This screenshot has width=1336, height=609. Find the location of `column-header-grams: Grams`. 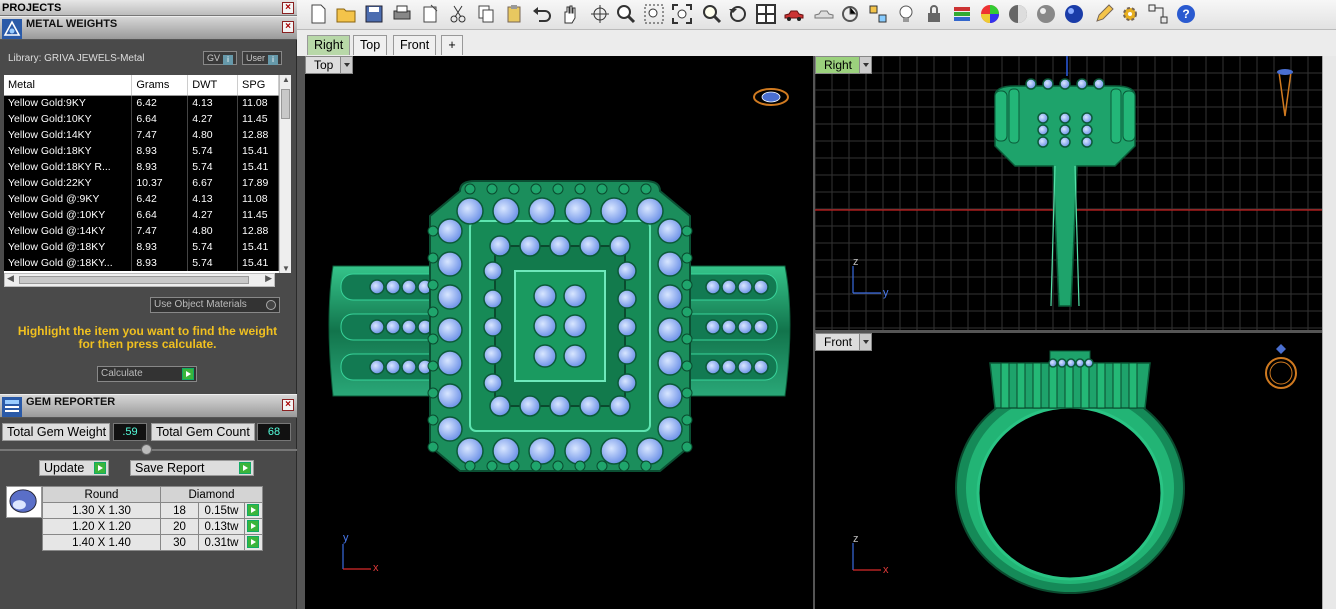

column-header-grams: Grams is located at coordinates (160, 85).